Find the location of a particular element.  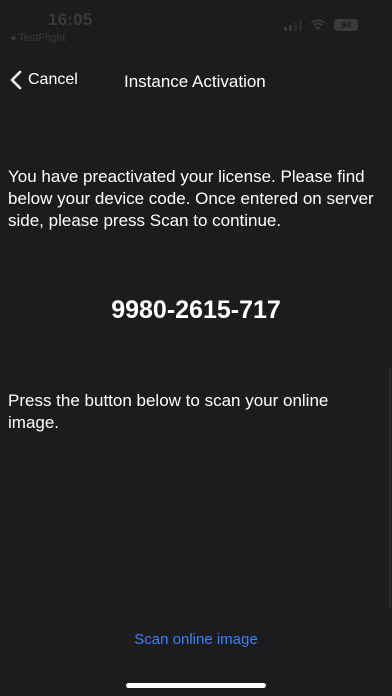

back-to-app-link: ◂ TestFlight is located at coordinates (37, 37).